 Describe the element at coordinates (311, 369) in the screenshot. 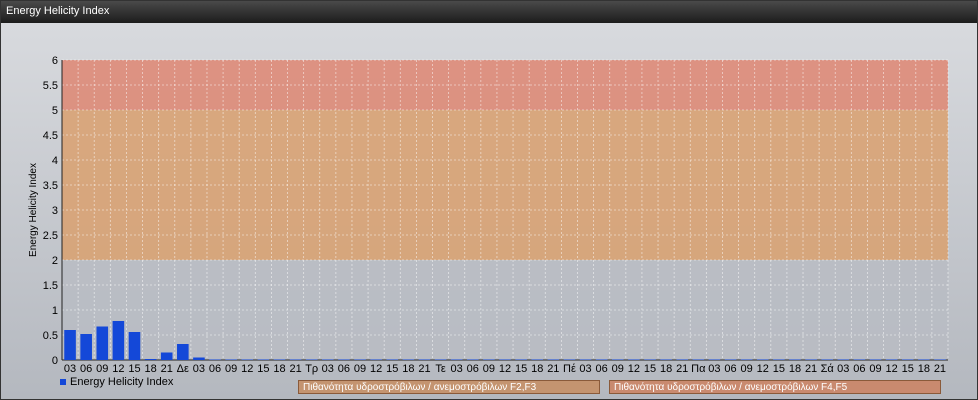

I see `x-tick-label: Τρ` at that location.